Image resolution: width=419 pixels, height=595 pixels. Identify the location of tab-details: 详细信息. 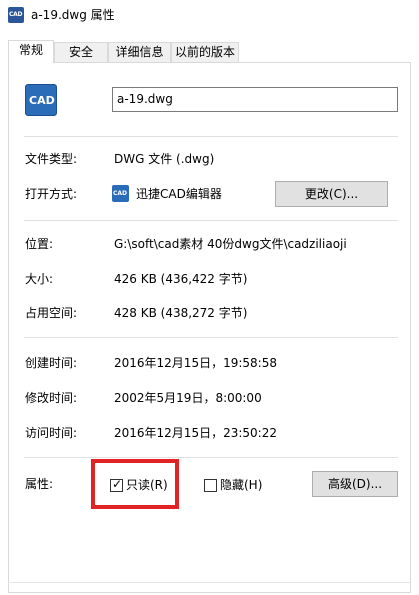
(139, 52).